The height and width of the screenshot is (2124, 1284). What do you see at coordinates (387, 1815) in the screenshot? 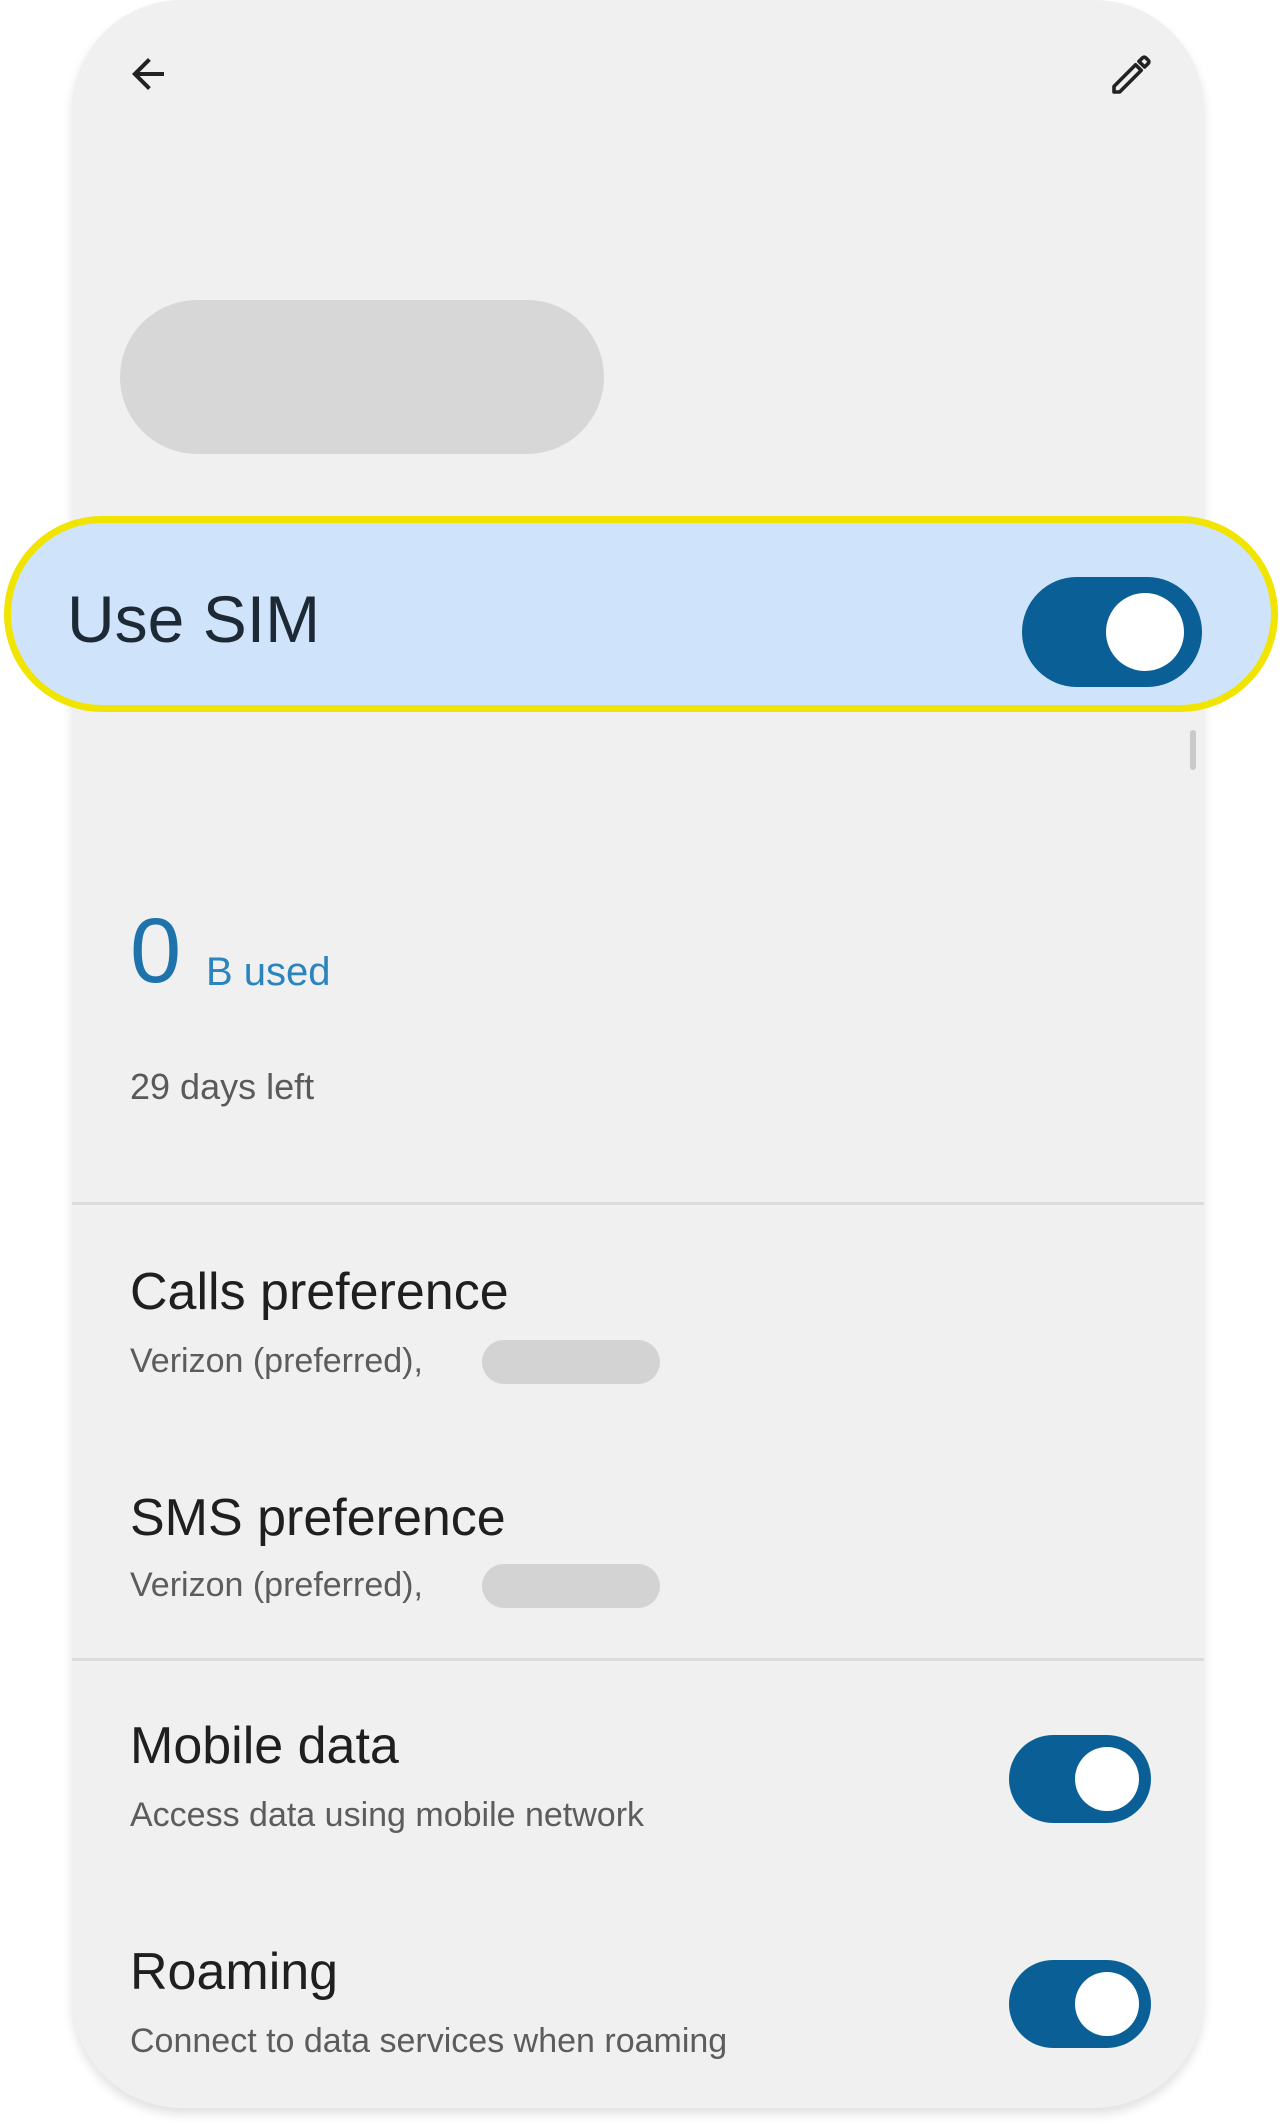
I see `mobile-data-subtitle: Access data using mobile network` at bounding box center [387, 1815].